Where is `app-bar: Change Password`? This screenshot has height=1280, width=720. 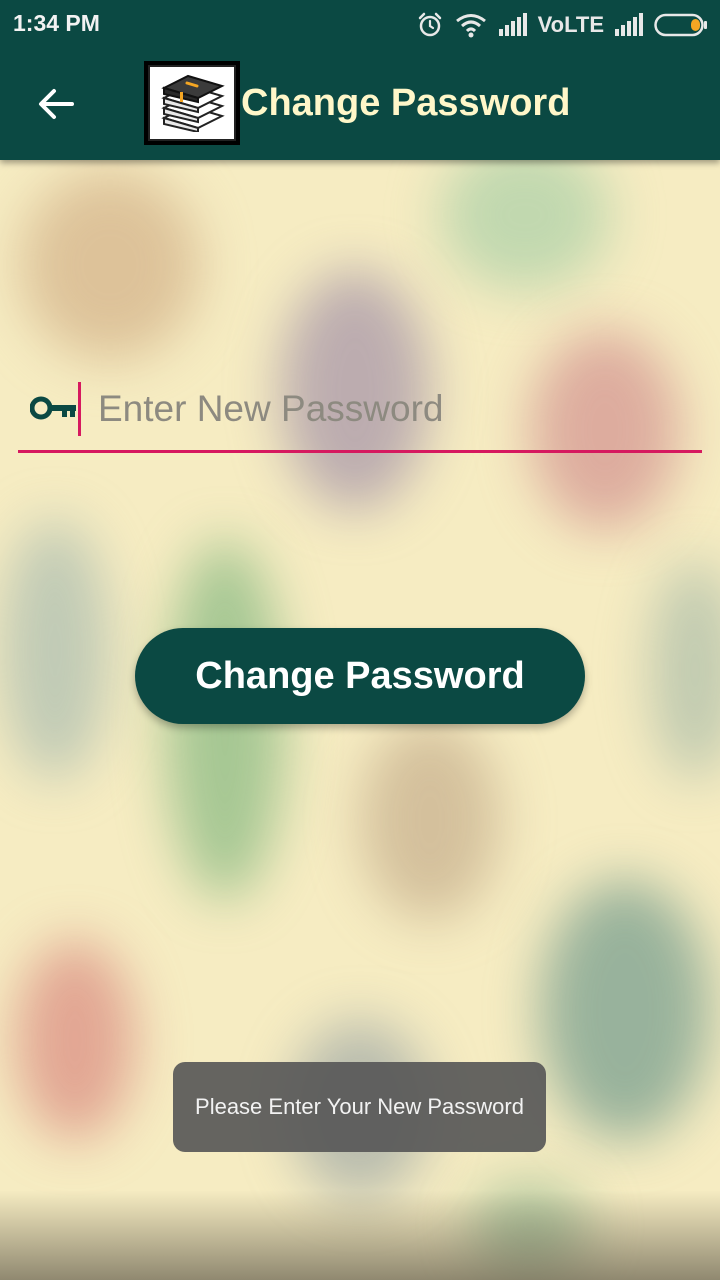 app-bar: Change Password is located at coordinates (360, 105).